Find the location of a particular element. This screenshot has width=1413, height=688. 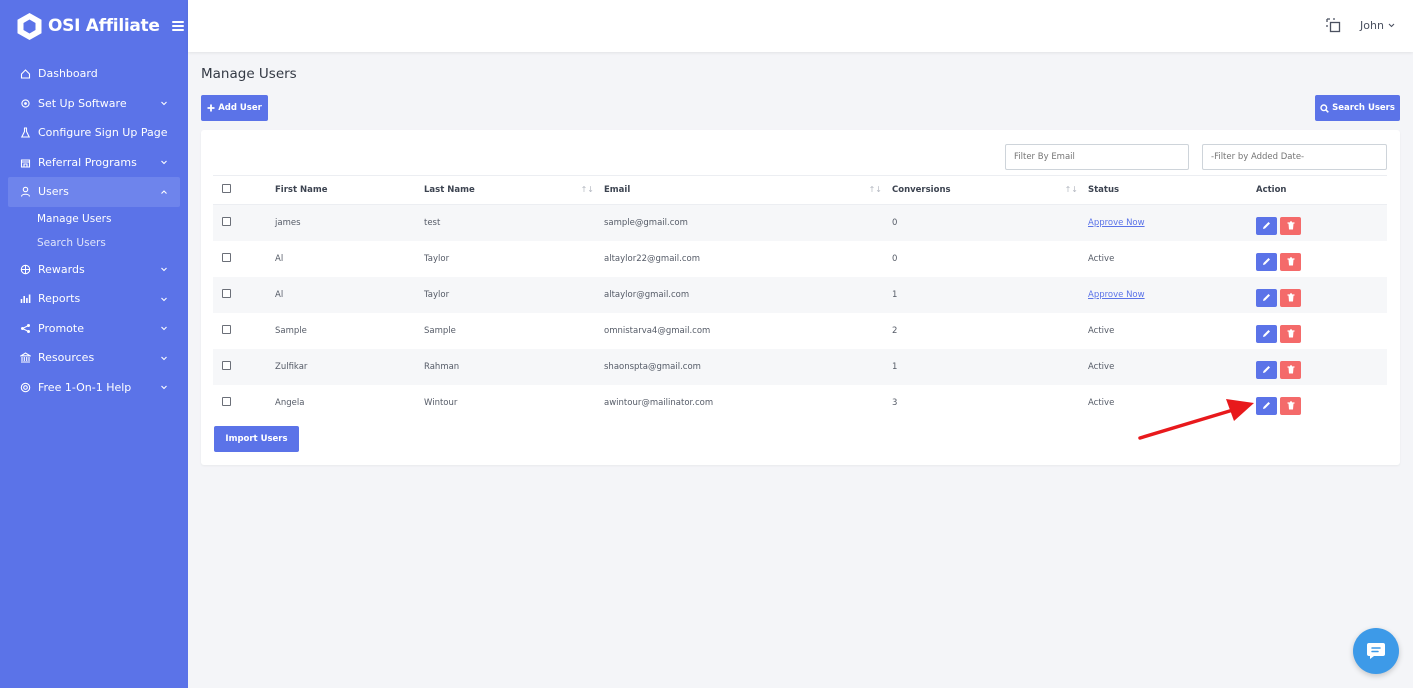

header-email: Email ↑↓ is located at coordinates (748, 190).